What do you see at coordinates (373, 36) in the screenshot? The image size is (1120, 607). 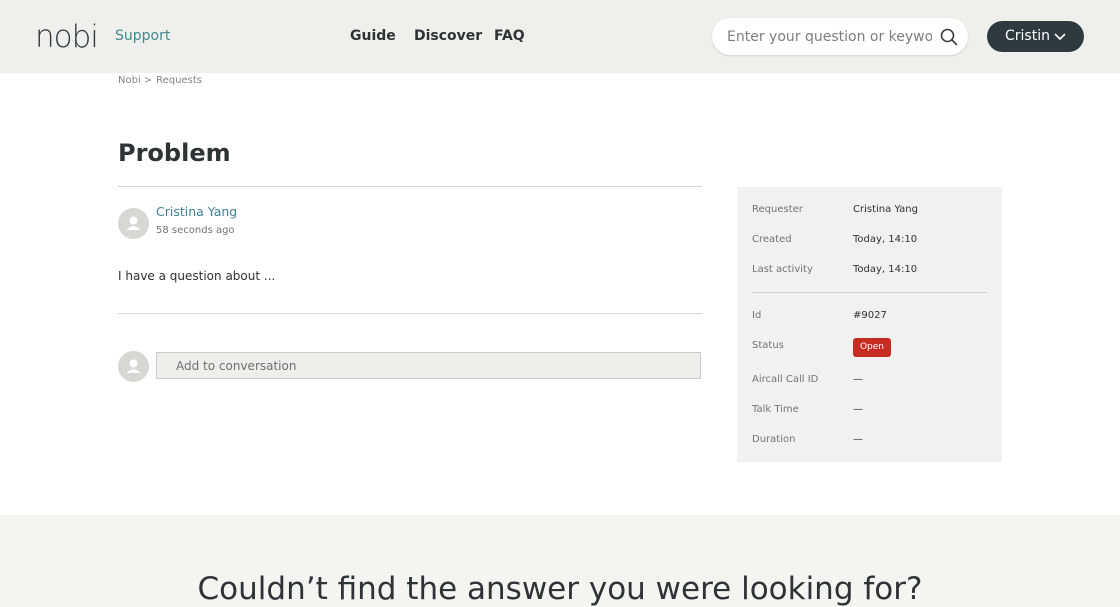 I see `nav-guide: Guide` at bounding box center [373, 36].